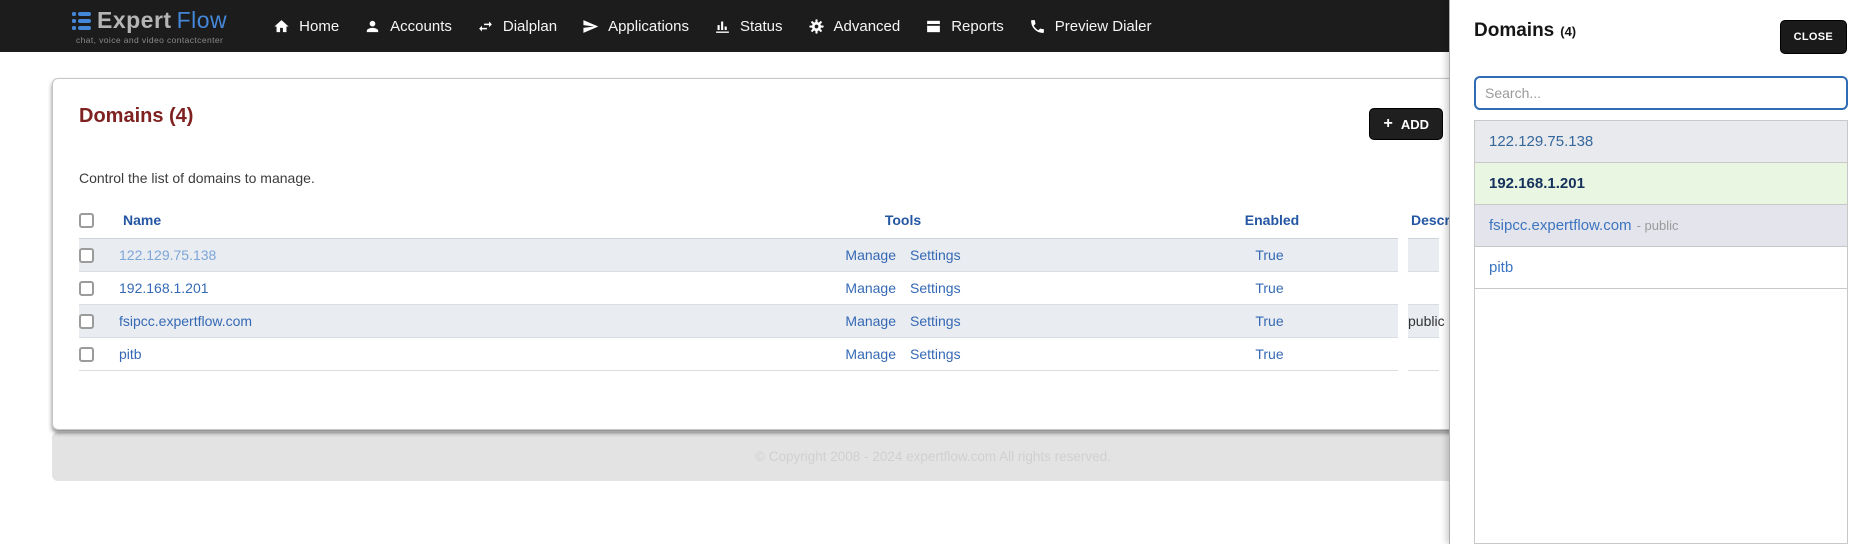  What do you see at coordinates (185, 321) in the screenshot?
I see `domain-name-link: fsipcc.expertflow.com` at bounding box center [185, 321].